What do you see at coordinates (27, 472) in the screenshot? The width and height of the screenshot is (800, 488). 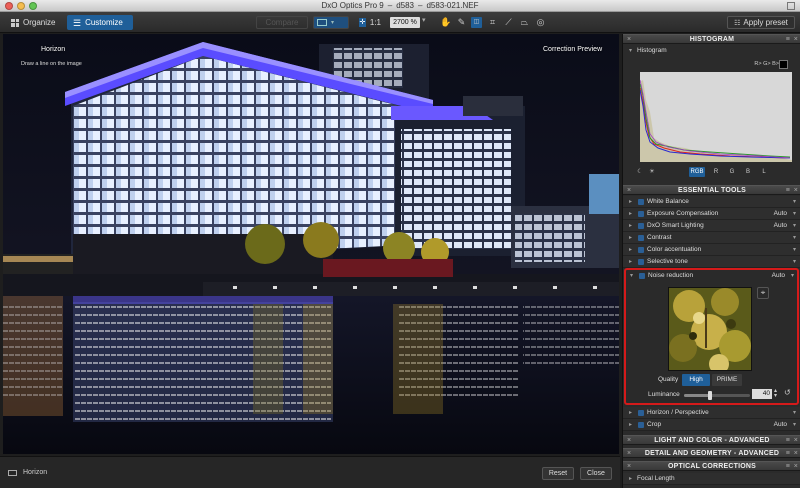 I see `active-tool-indicator: Horizon` at bounding box center [27, 472].